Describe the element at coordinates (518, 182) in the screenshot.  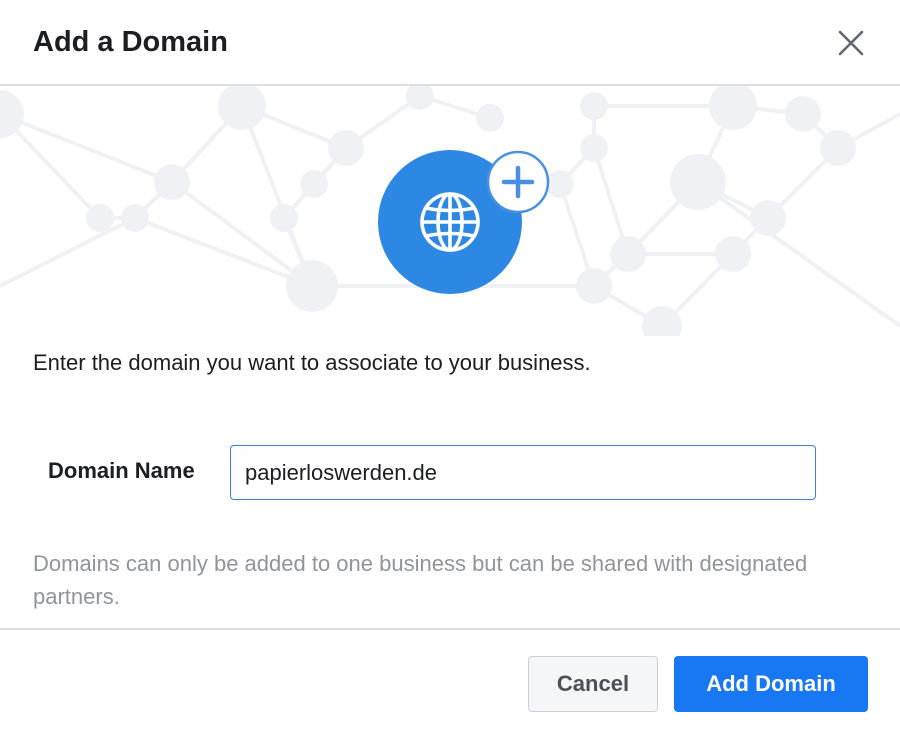
I see `plus-badge` at that location.